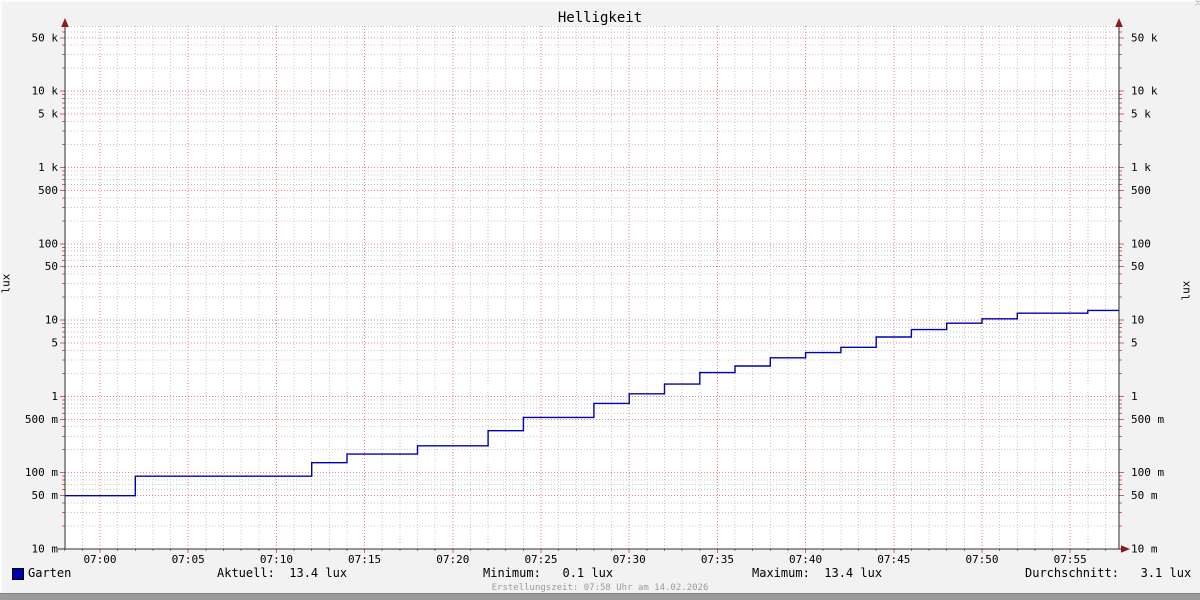 This screenshot has width=1200, height=600. Describe the element at coordinates (1141, 167) in the screenshot. I see `y-tick-label-right: 1 k` at that location.